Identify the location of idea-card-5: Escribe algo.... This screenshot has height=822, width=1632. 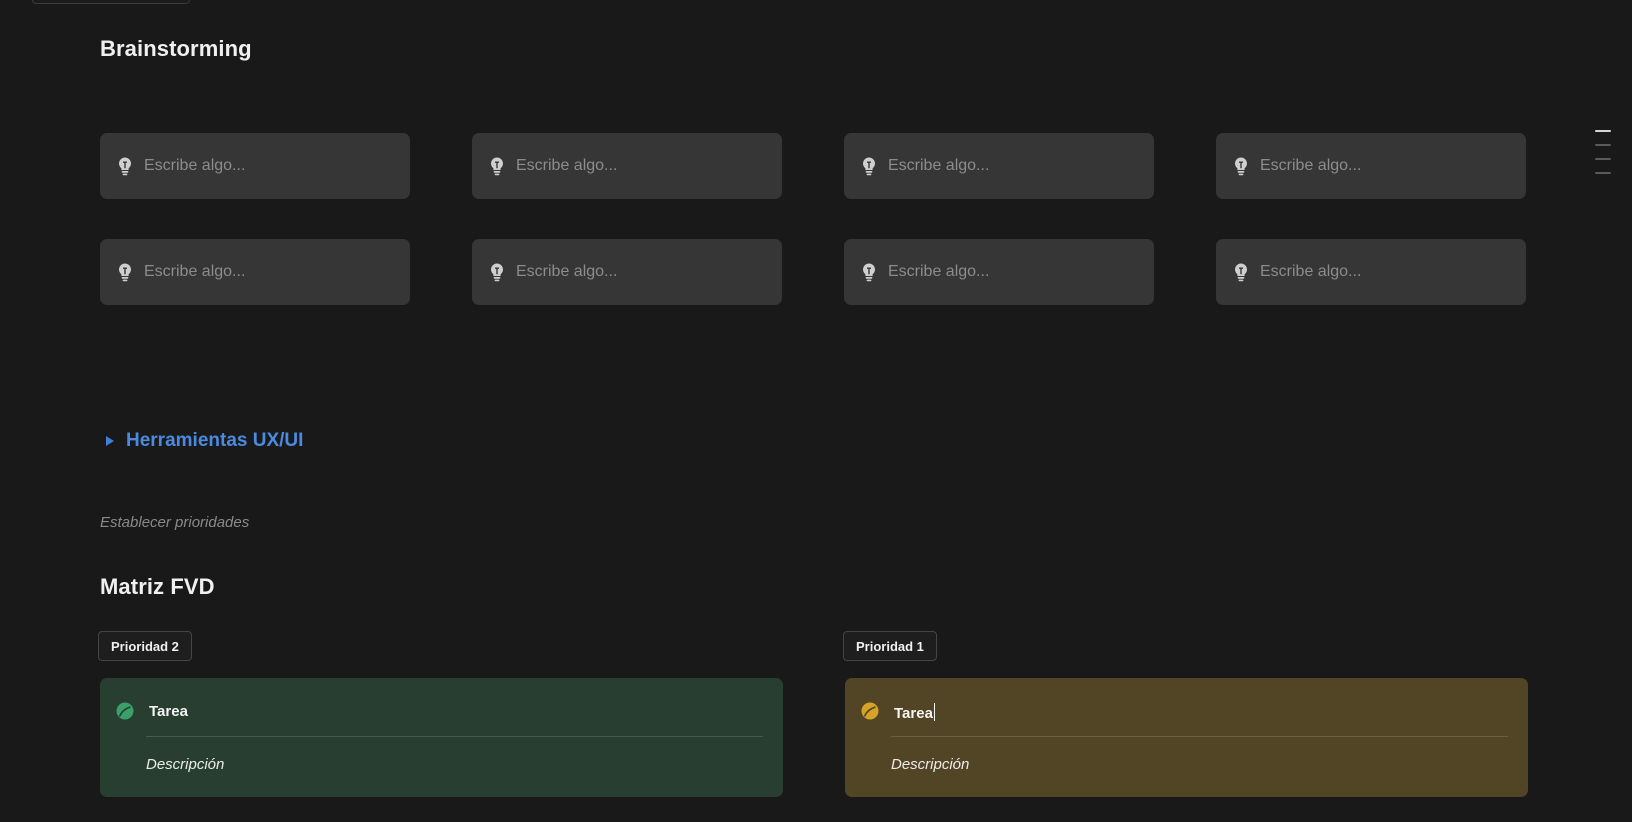
(255, 272).